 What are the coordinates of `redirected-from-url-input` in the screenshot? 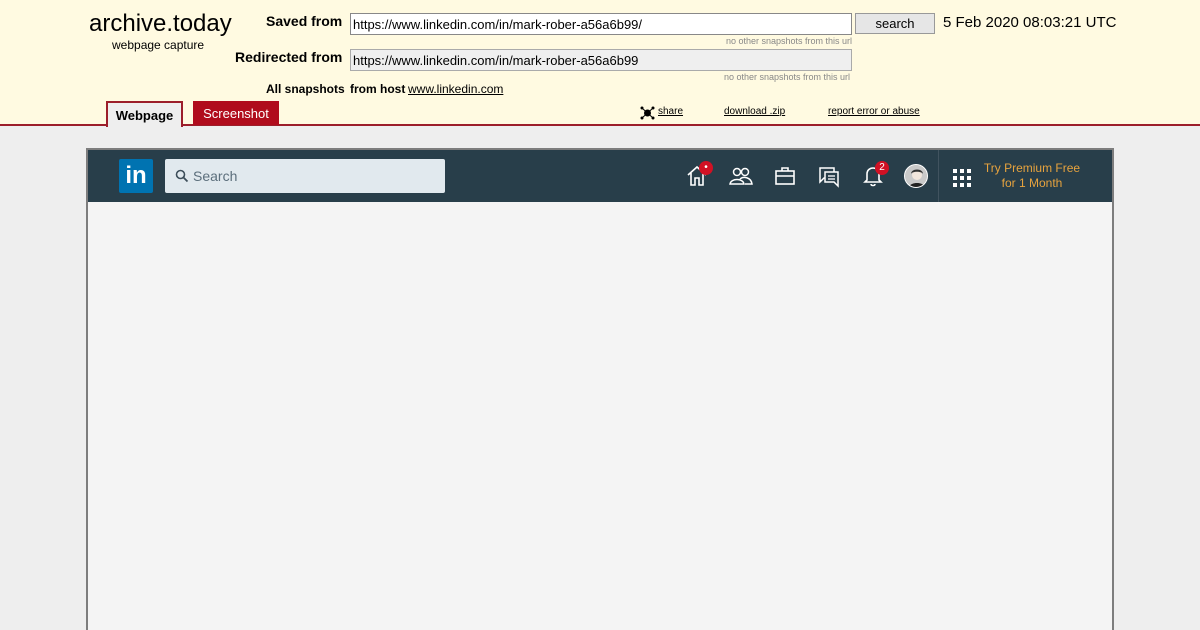 It's located at (601, 60).